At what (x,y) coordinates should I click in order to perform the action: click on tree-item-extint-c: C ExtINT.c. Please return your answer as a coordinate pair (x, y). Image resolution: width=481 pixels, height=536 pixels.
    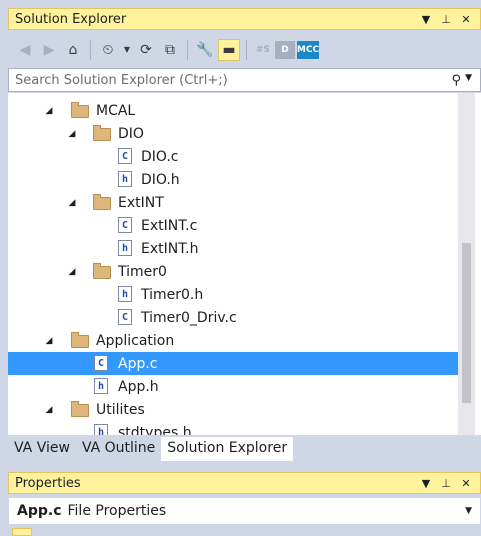
    Looking at the image, I should click on (233, 225).